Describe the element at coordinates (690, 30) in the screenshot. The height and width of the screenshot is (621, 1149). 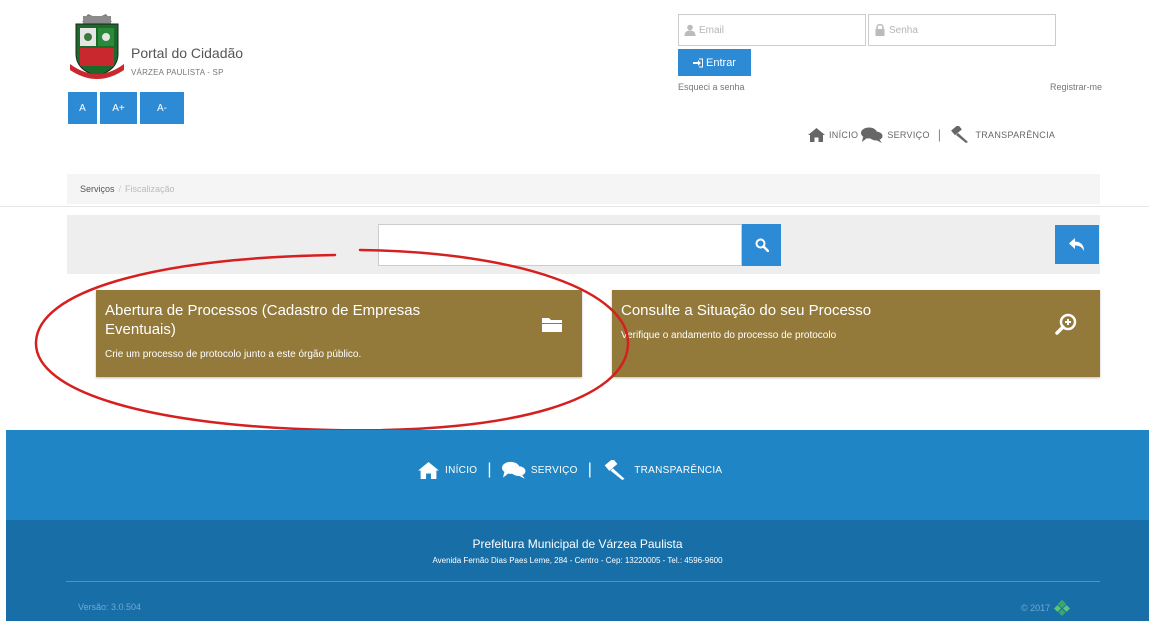
I see `user-icon` at that location.